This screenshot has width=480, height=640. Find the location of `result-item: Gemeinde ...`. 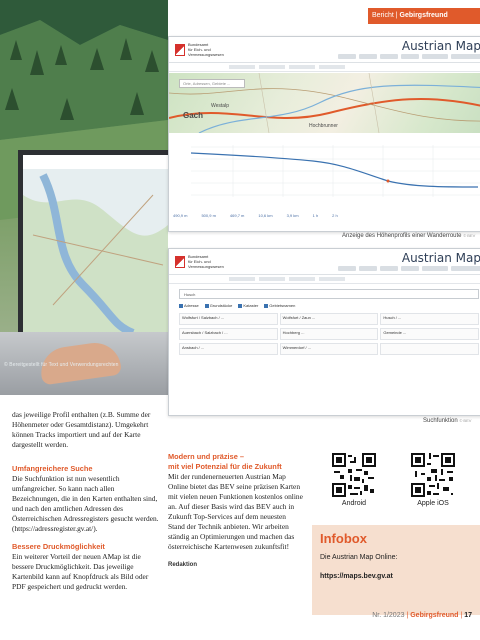

result-item: Gemeinde ... is located at coordinates (430, 334).